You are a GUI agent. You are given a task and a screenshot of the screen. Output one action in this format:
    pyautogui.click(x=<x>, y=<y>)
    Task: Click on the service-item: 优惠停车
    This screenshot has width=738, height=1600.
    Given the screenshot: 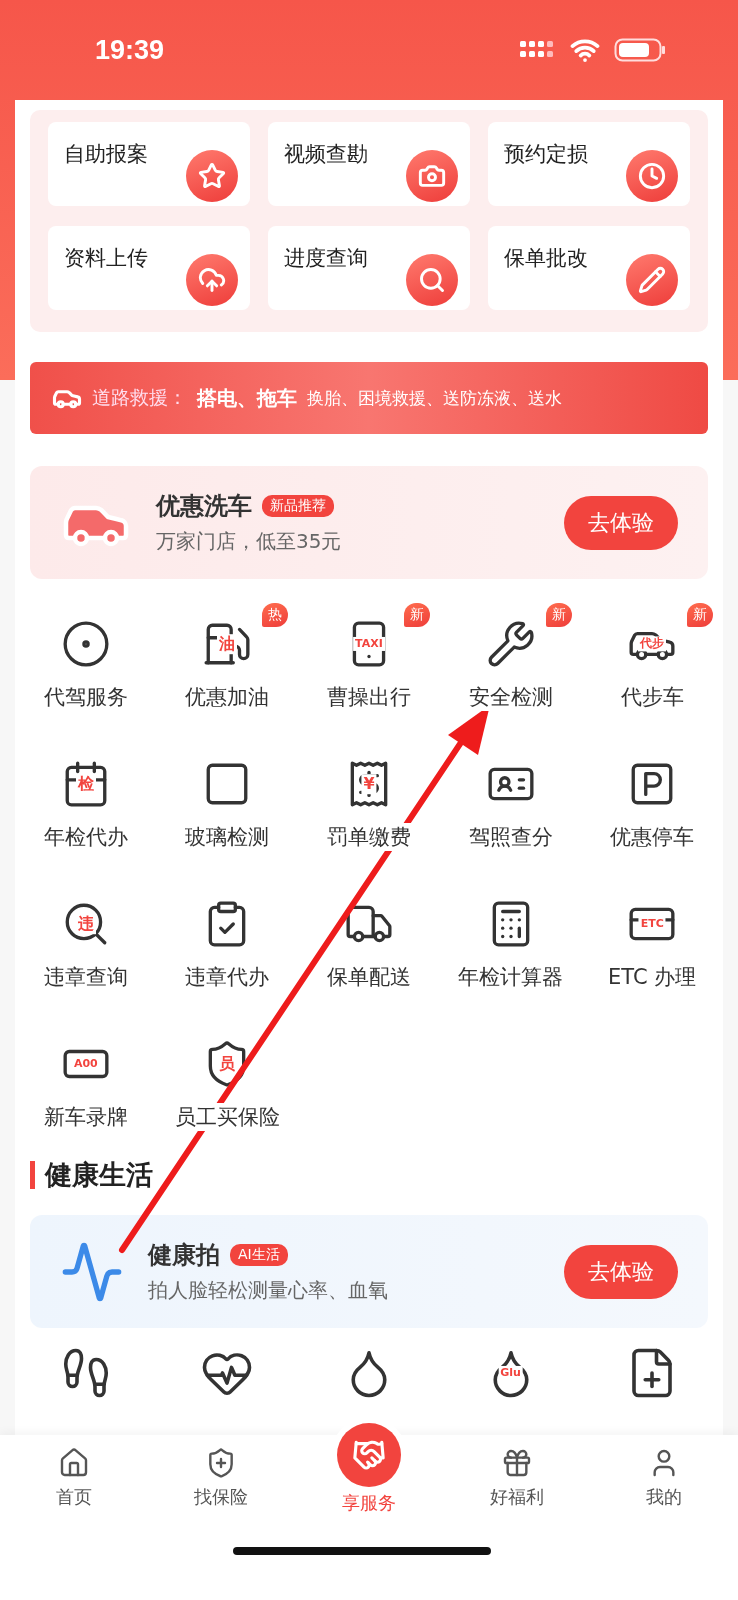 What is the action you would take?
    pyautogui.click(x=652, y=807)
    